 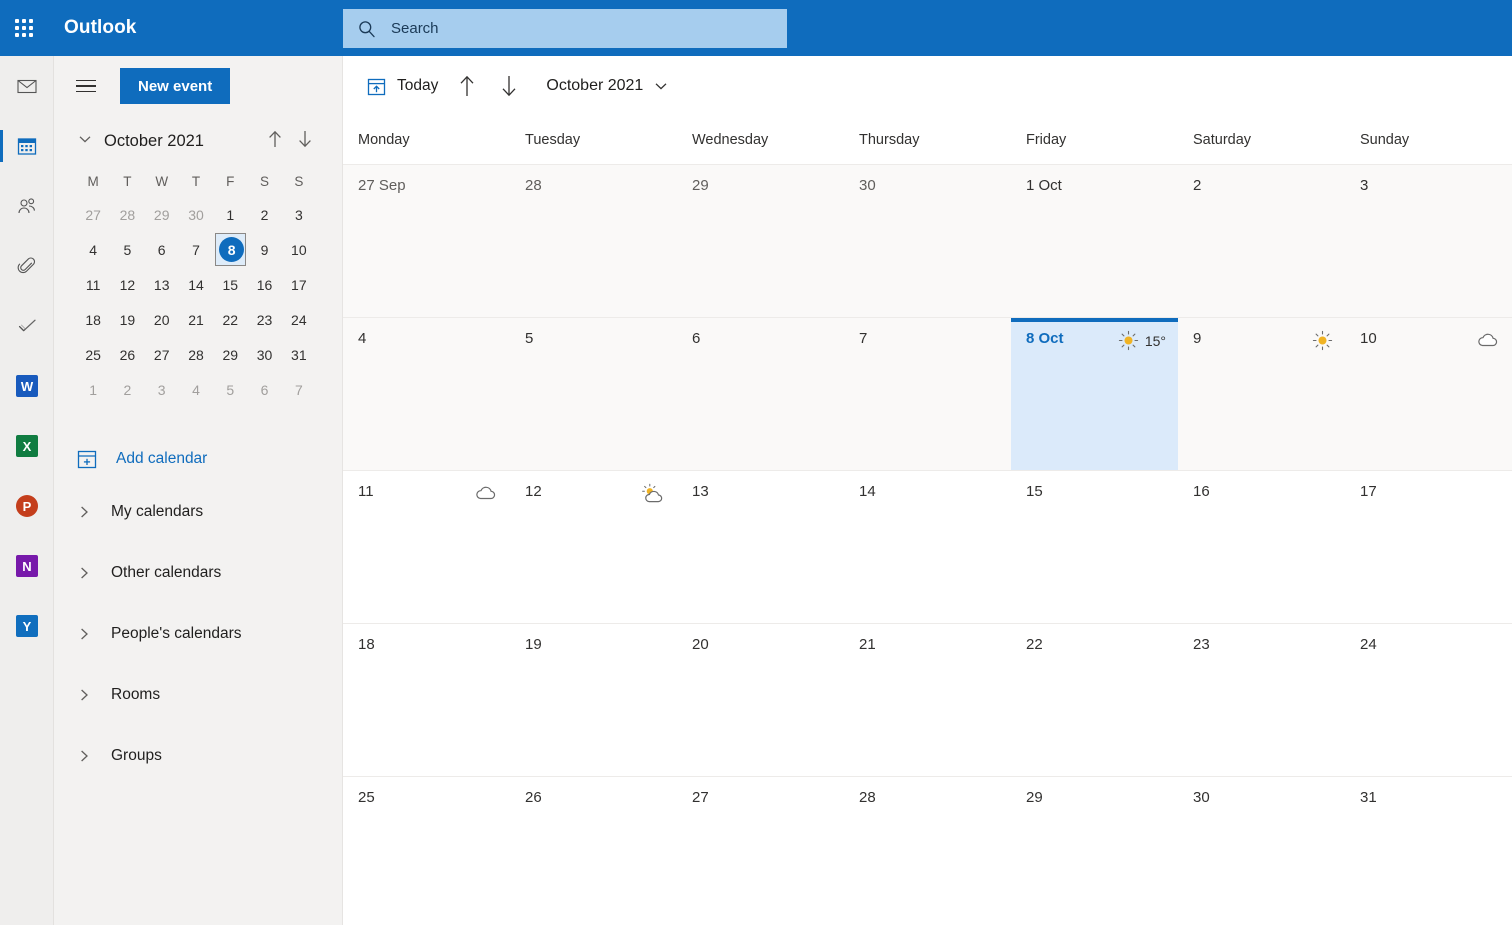 I want to click on calendar-day-cell: 7, so click(x=927, y=394).